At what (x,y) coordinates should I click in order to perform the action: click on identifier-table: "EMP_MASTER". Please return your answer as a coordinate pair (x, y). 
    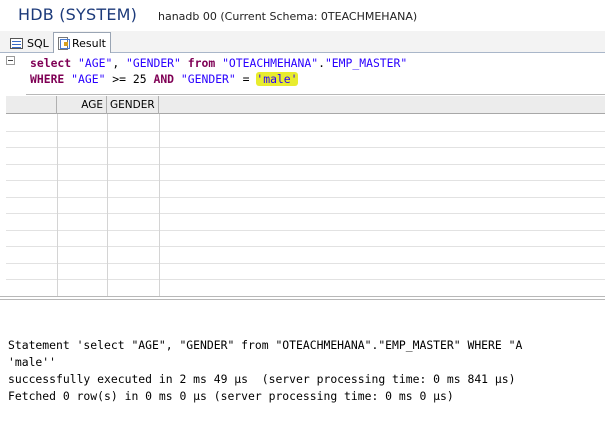
    Looking at the image, I should click on (366, 63).